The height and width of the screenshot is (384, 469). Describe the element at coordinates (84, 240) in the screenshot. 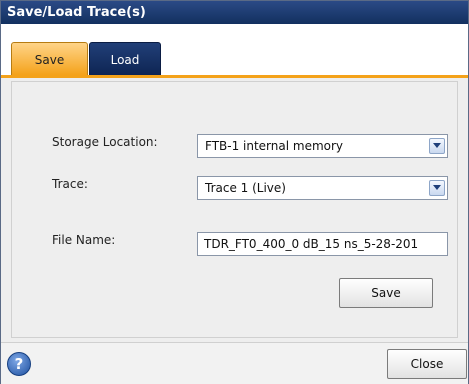

I see `file-name-label: File Name:` at that location.